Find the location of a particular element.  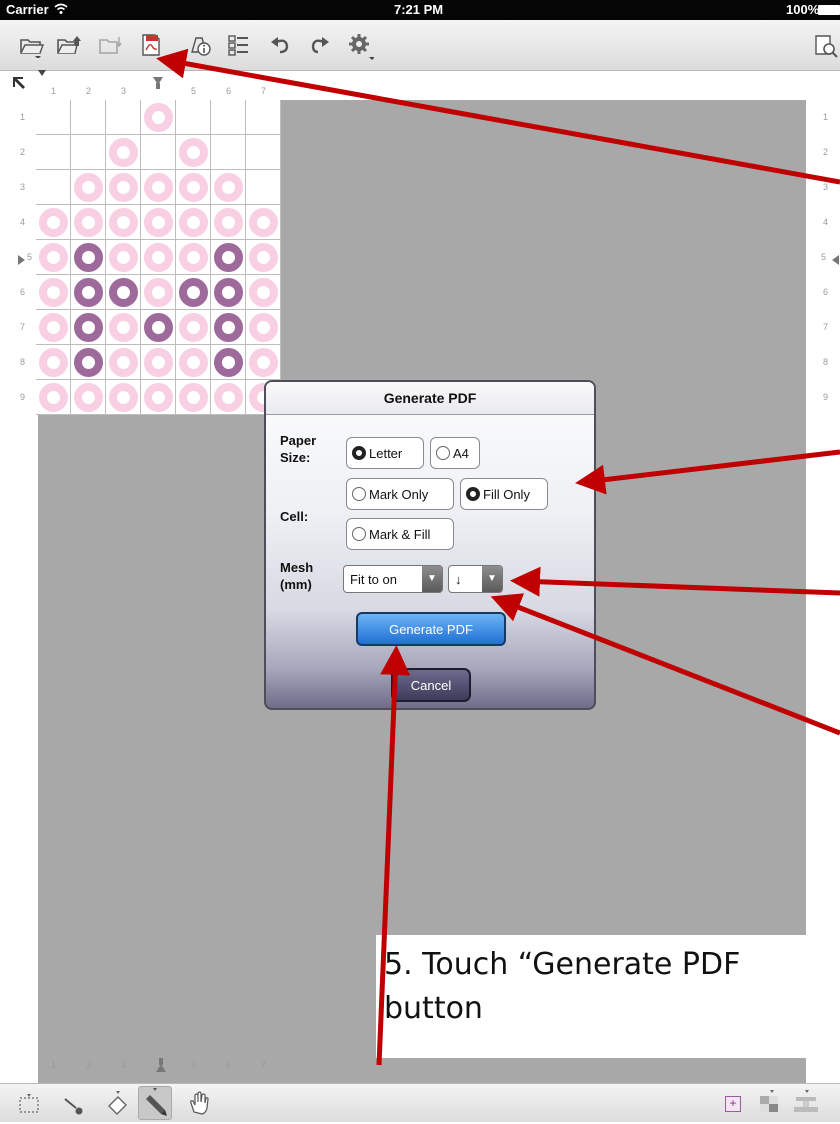

paper-letter-option: Letter is located at coordinates (385, 453).